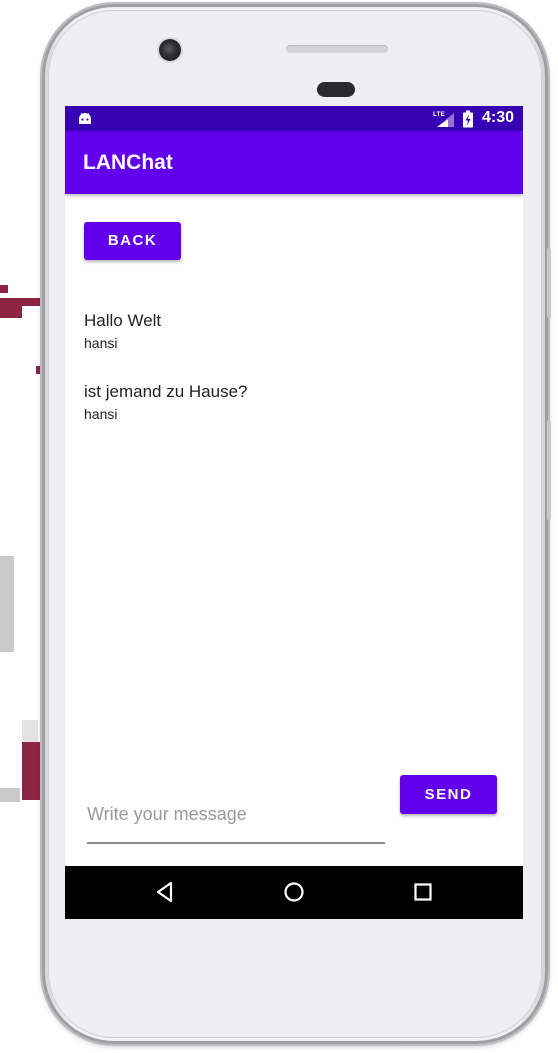  I want to click on signal-icon: LTE, so click(443, 119).